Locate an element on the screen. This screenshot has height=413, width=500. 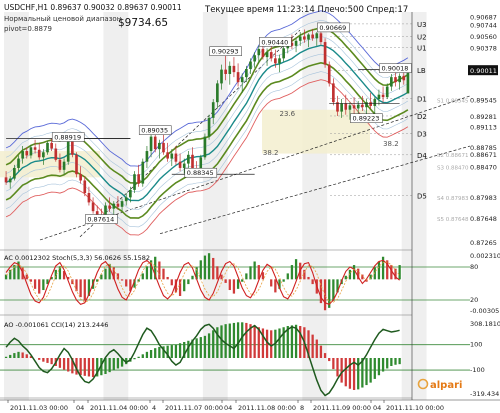
price-tick-label: 0.90744 is located at coordinates (483, 25).